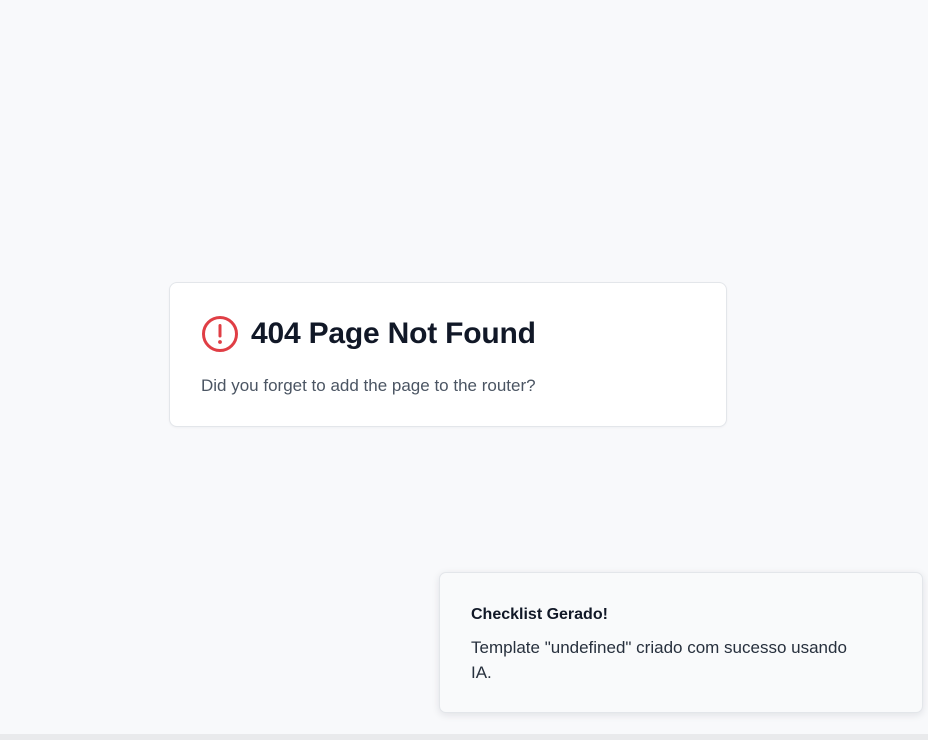  Describe the element at coordinates (220, 334) in the screenshot. I see `alert-circle-icon` at that location.